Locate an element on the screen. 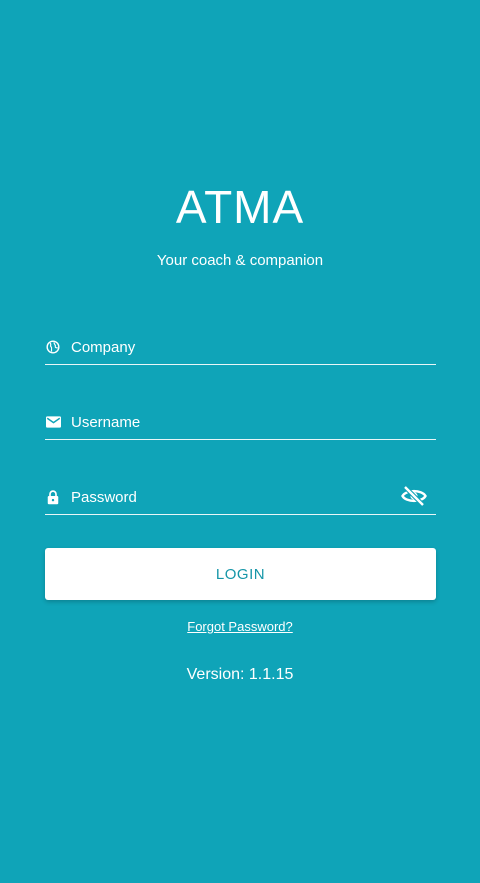 Image resolution: width=480 pixels, height=883 pixels. app-tagline: Your coach & companion is located at coordinates (240, 260).